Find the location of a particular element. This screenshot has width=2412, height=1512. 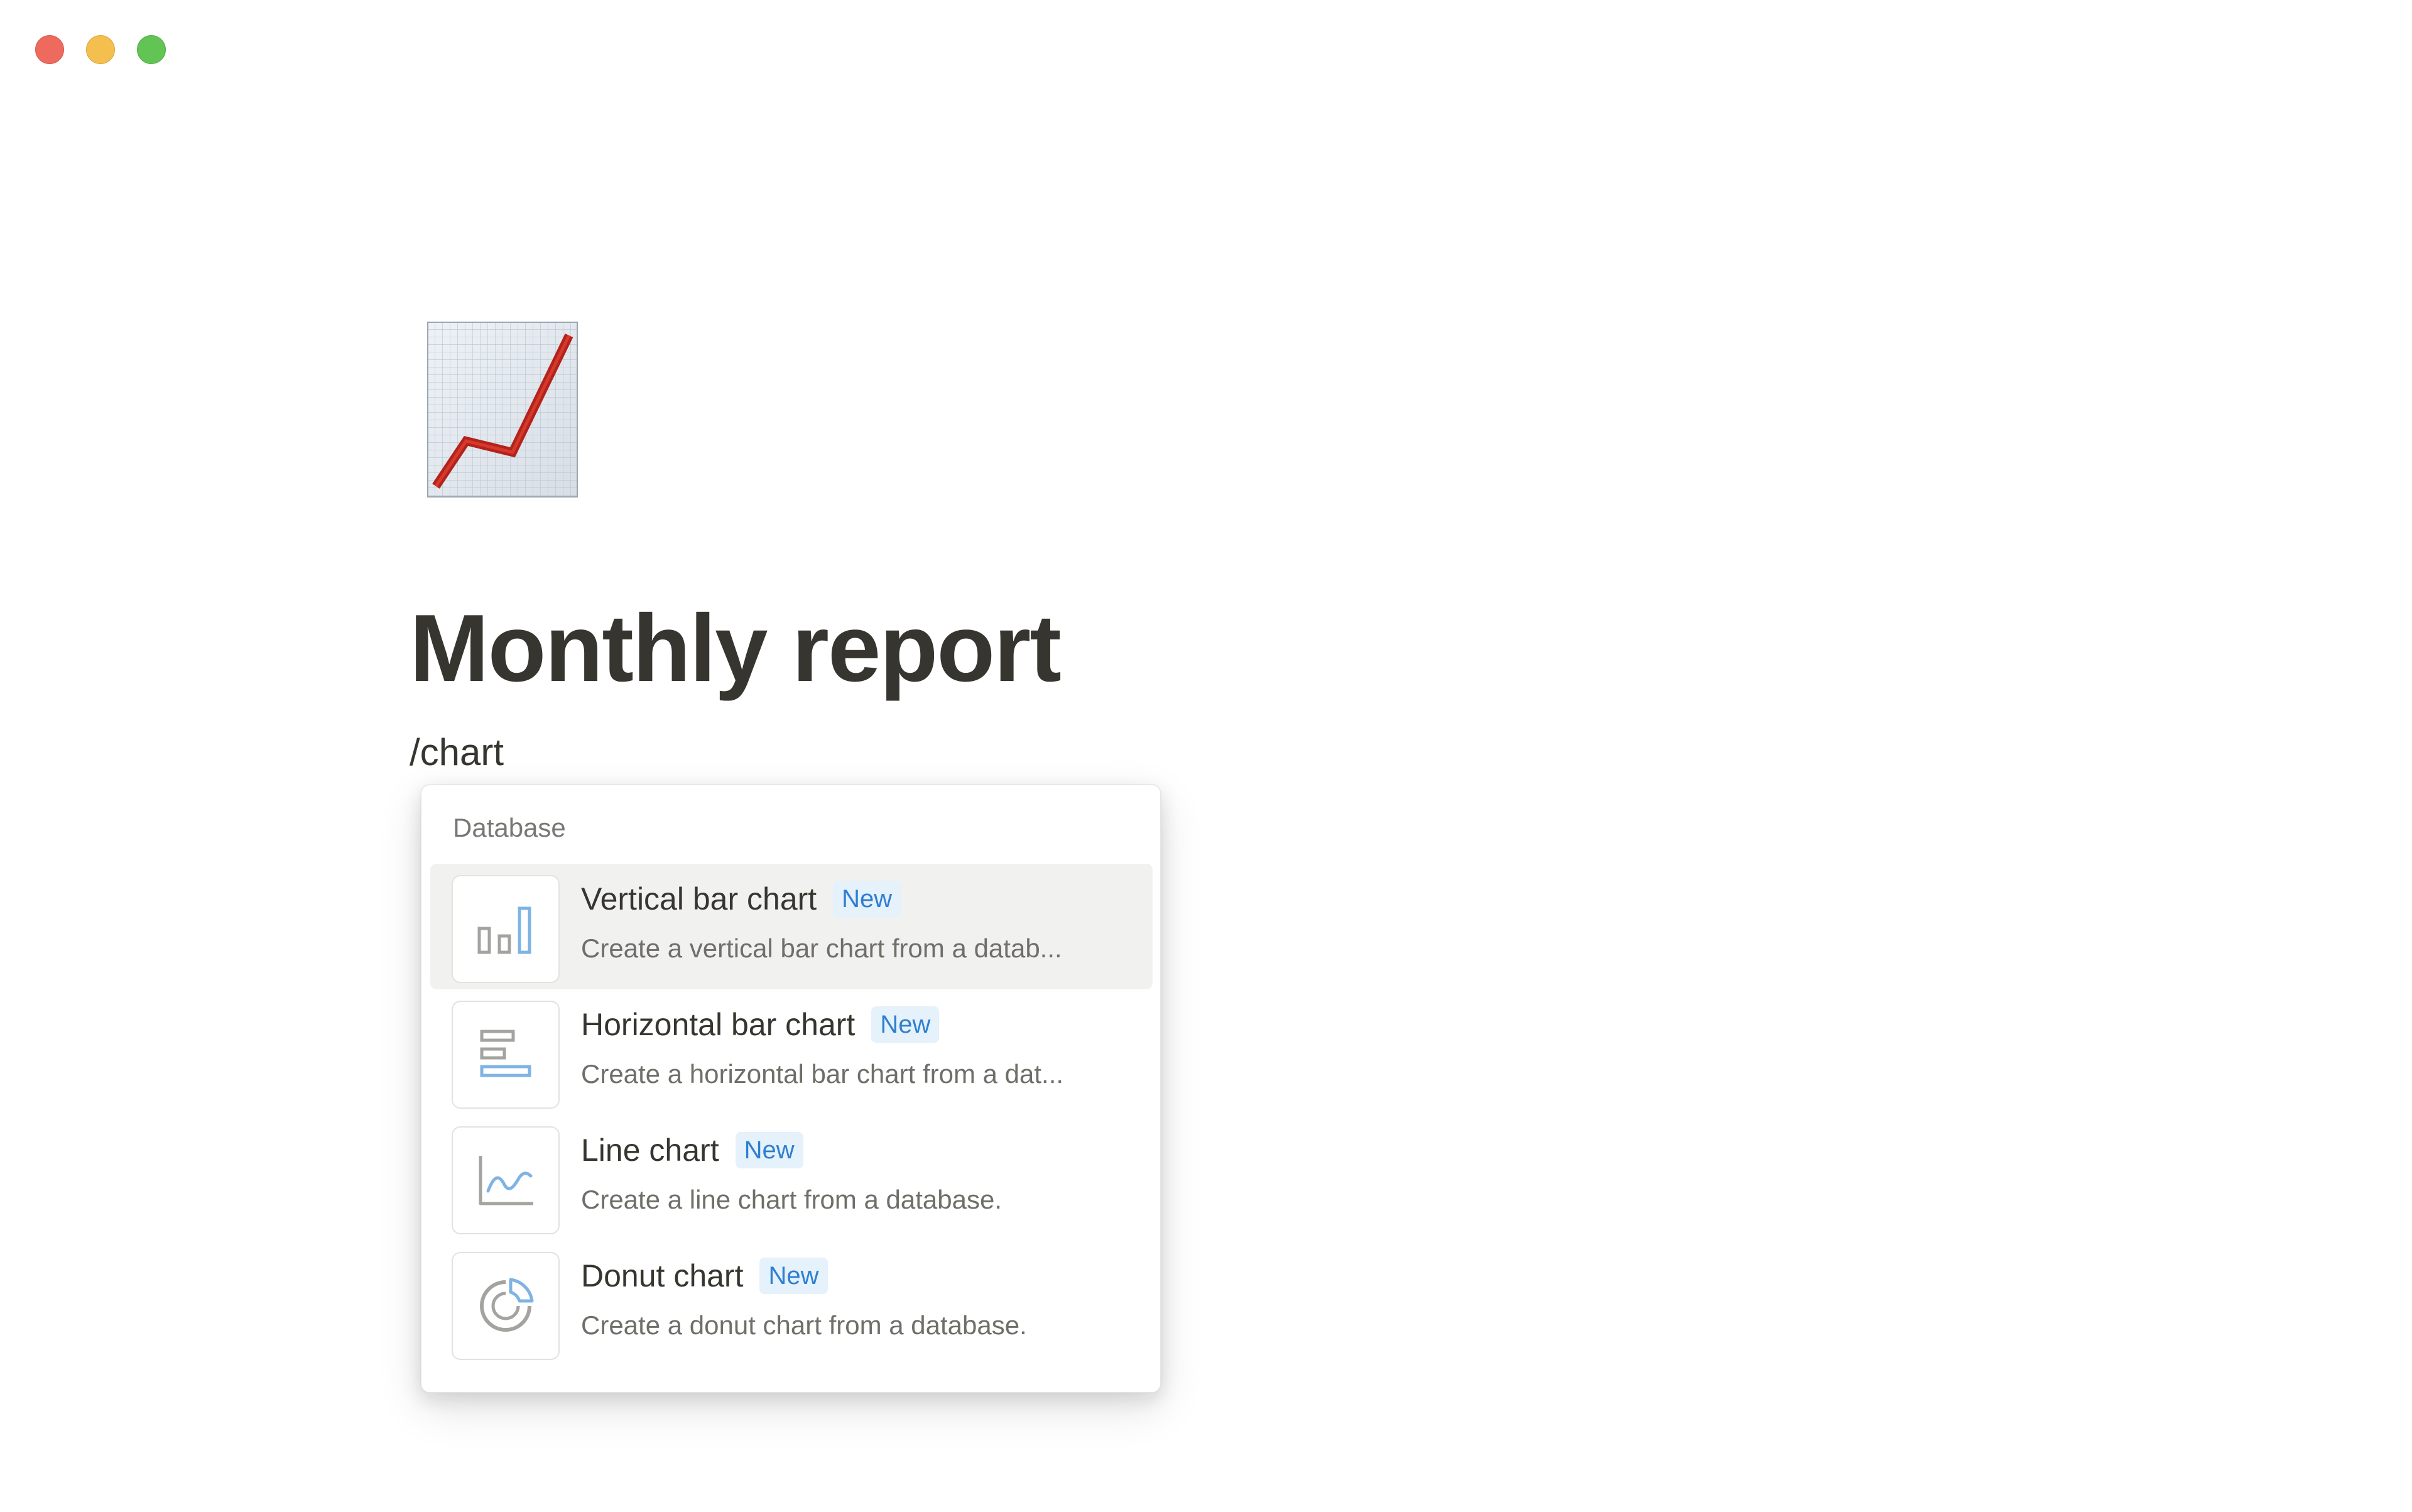

slash-command-input: /chart is located at coordinates (457, 752).